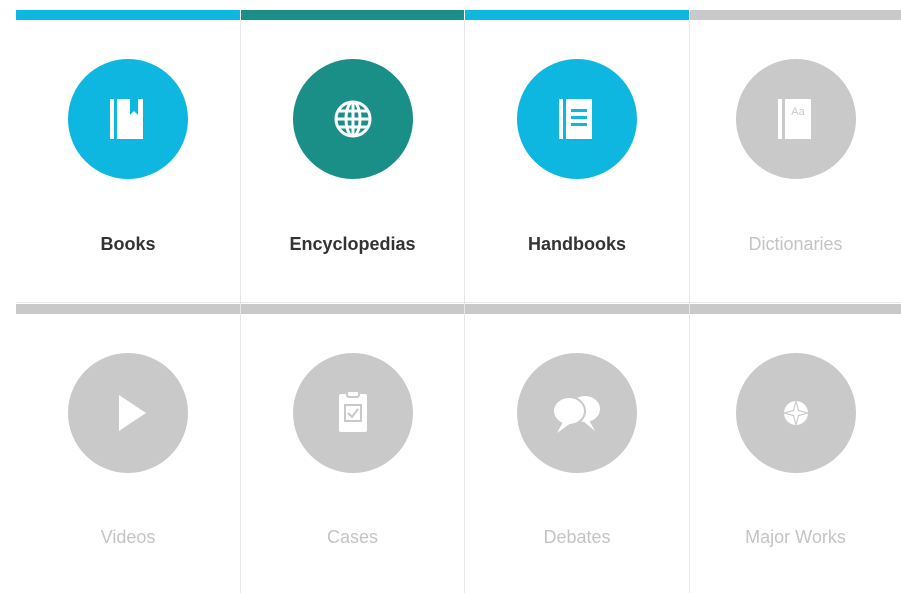 The width and height of the screenshot is (901, 593). I want to click on tile-encyclopedias: Encyclopedias, so click(352, 156).